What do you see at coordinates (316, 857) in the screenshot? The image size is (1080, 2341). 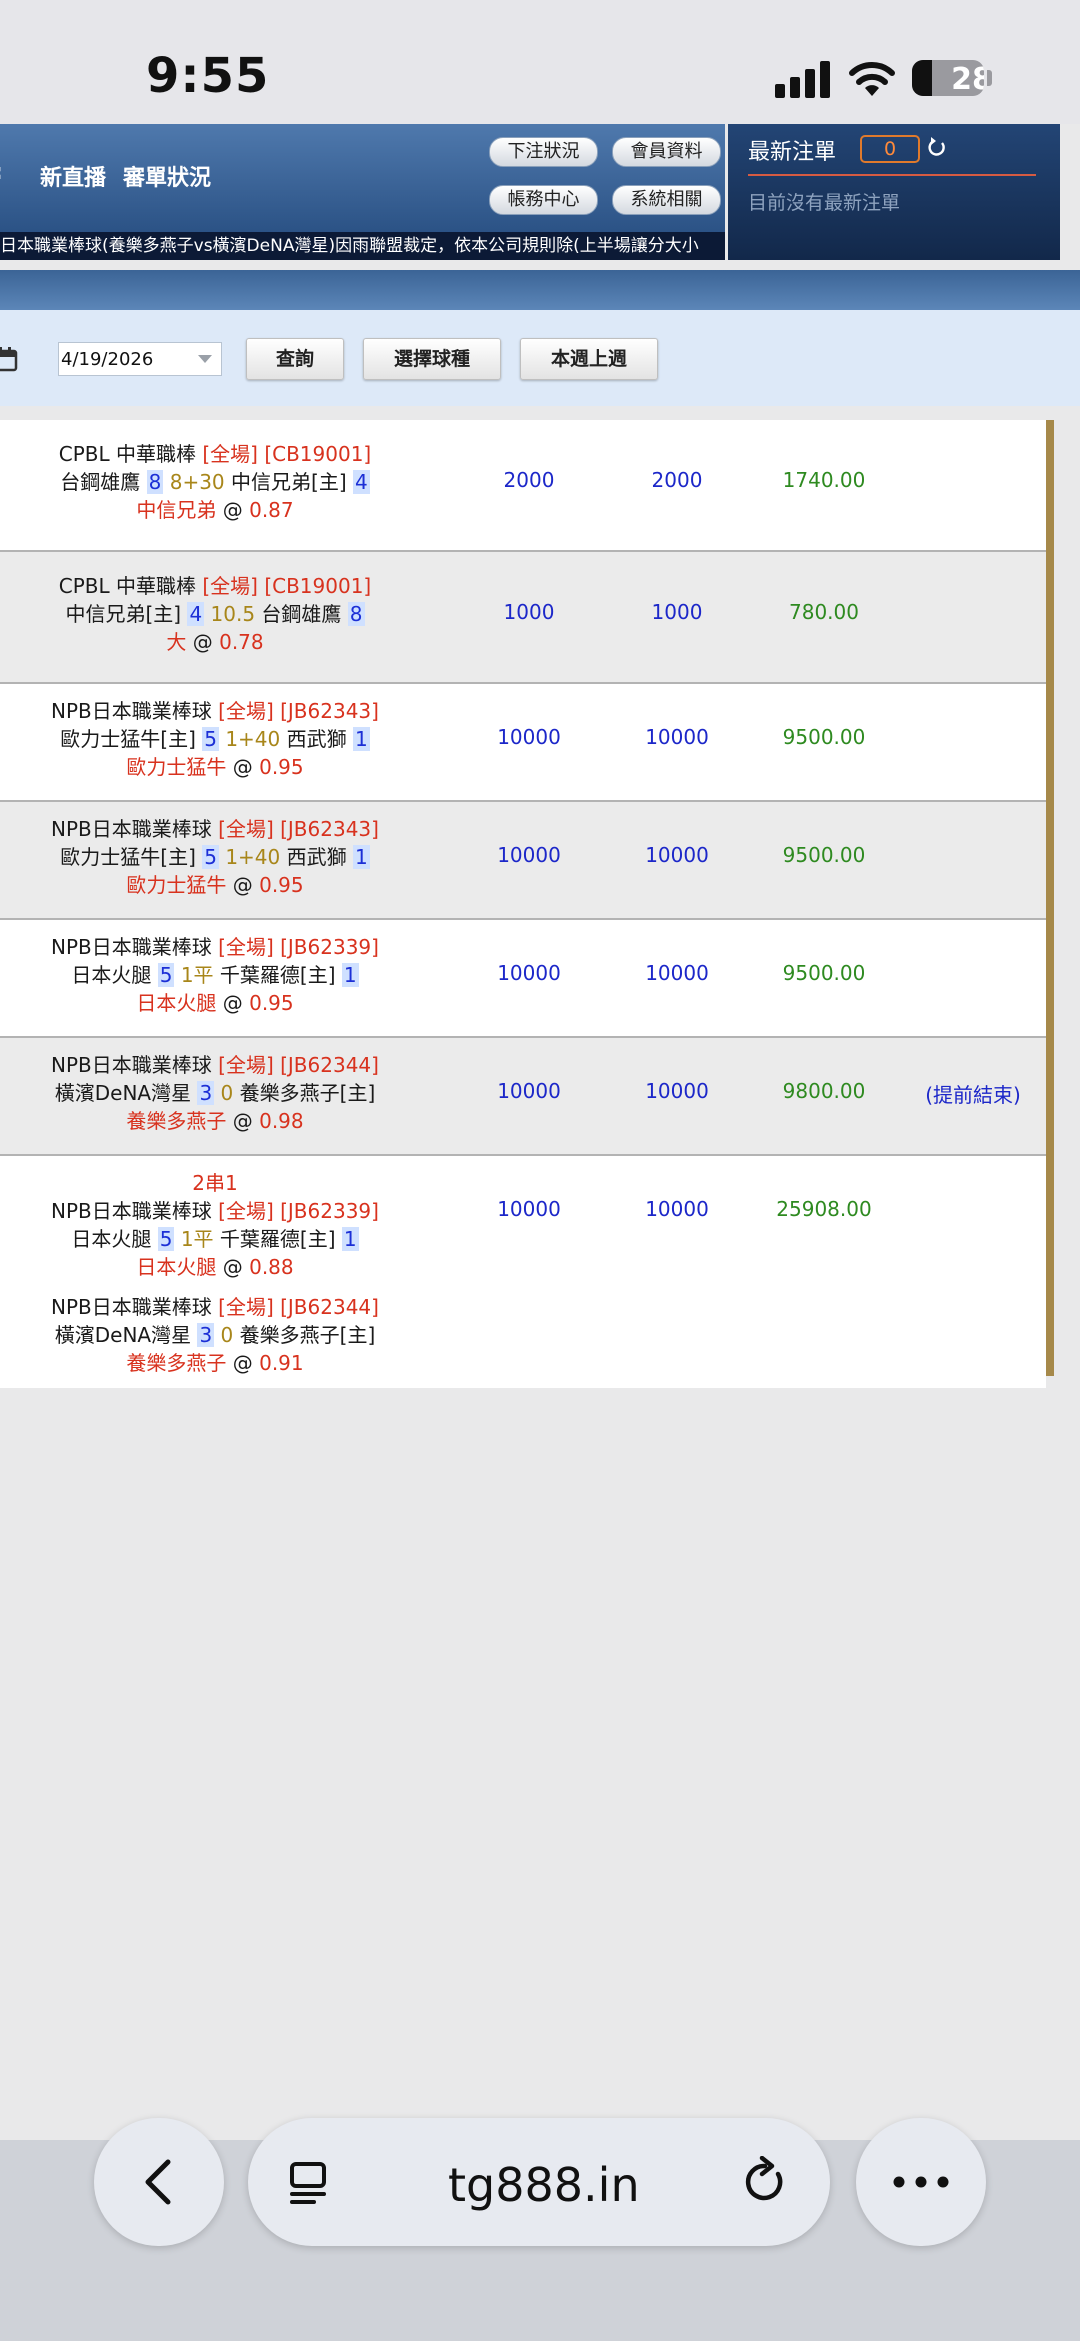 I see `team-b: 西武獅` at bounding box center [316, 857].